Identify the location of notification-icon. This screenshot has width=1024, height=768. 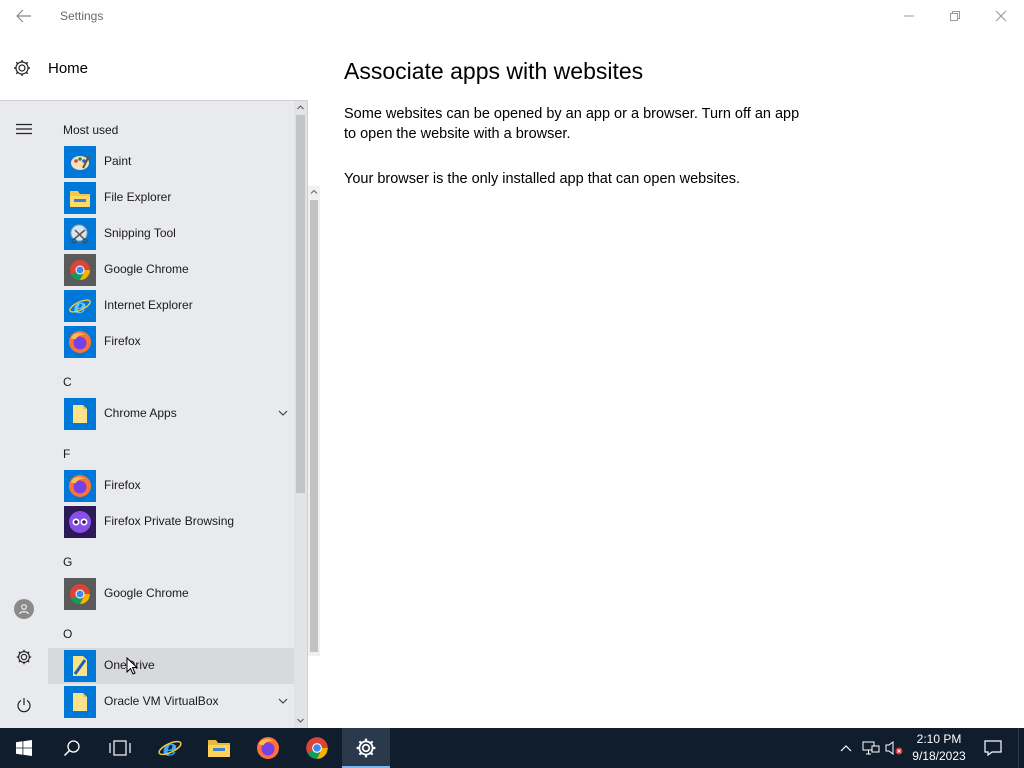
(993, 748).